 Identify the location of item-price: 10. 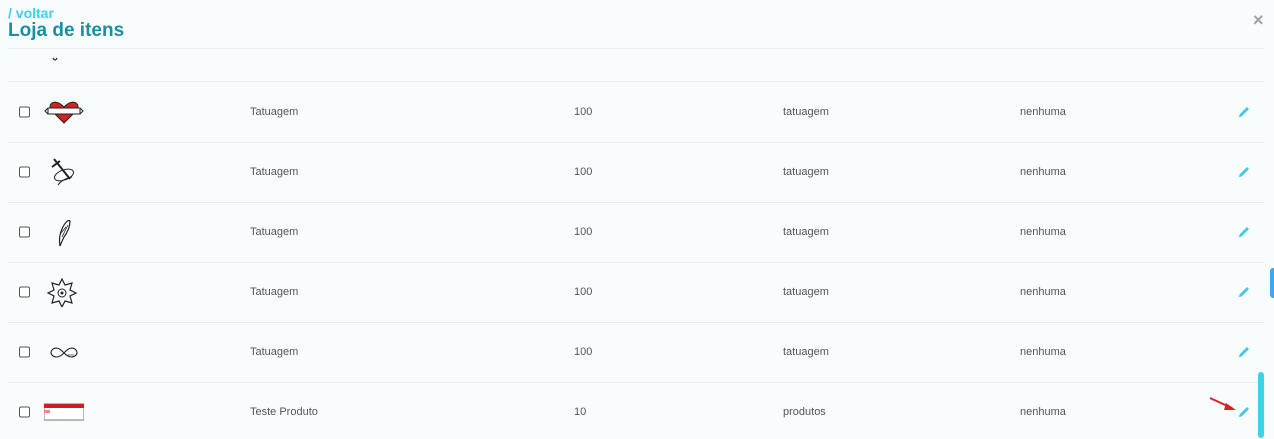
(580, 412).